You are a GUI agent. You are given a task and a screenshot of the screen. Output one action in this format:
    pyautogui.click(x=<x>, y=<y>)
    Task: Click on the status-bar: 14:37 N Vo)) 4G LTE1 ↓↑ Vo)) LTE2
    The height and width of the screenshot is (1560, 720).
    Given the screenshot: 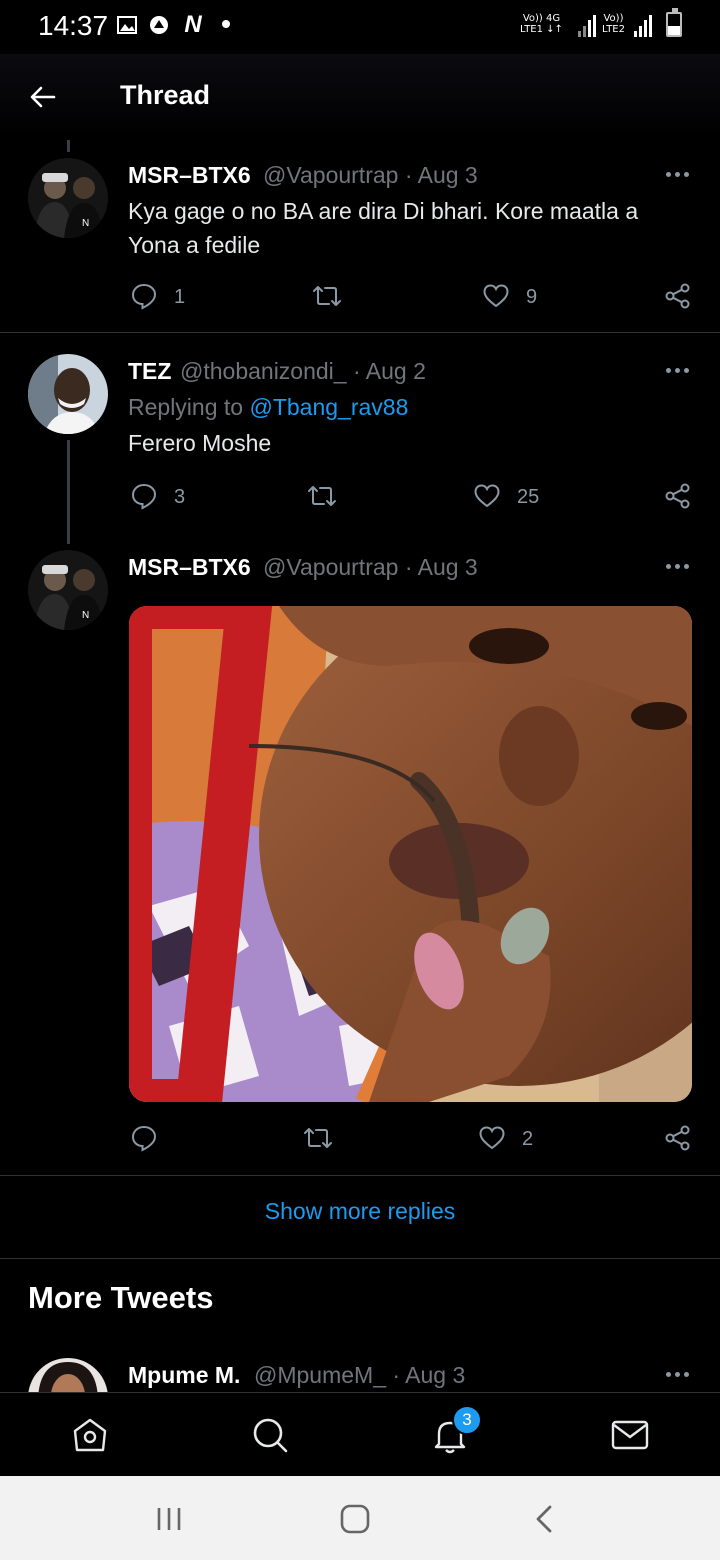 What is the action you would take?
    pyautogui.click(x=360, y=26)
    